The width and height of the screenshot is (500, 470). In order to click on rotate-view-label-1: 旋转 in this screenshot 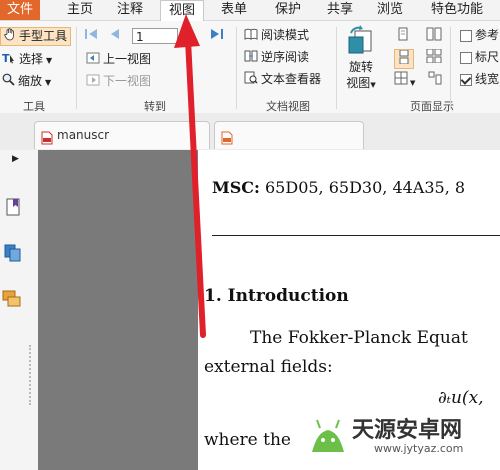, I will do `click(360, 67)`.